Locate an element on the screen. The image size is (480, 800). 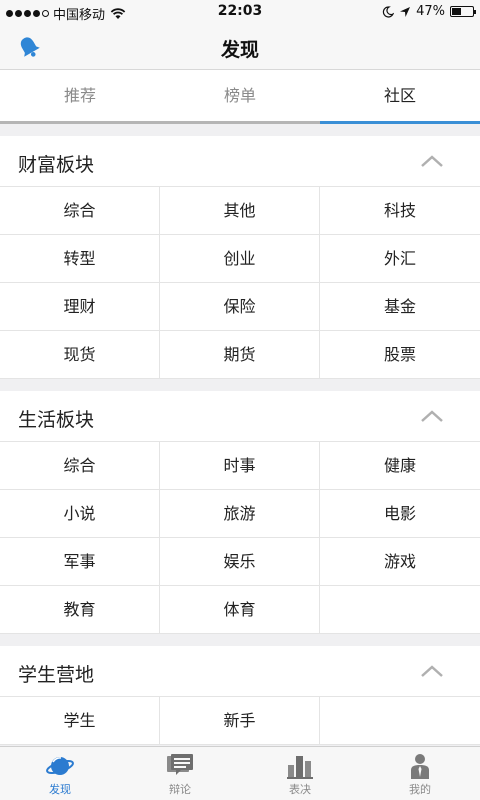
person-icon is located at coordinates (420, 766).